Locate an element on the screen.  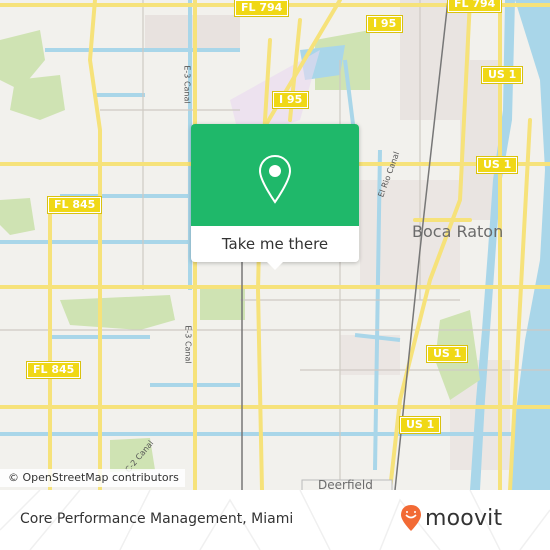
take-me-there-button: Take me there is located at coordinates (275, 244).